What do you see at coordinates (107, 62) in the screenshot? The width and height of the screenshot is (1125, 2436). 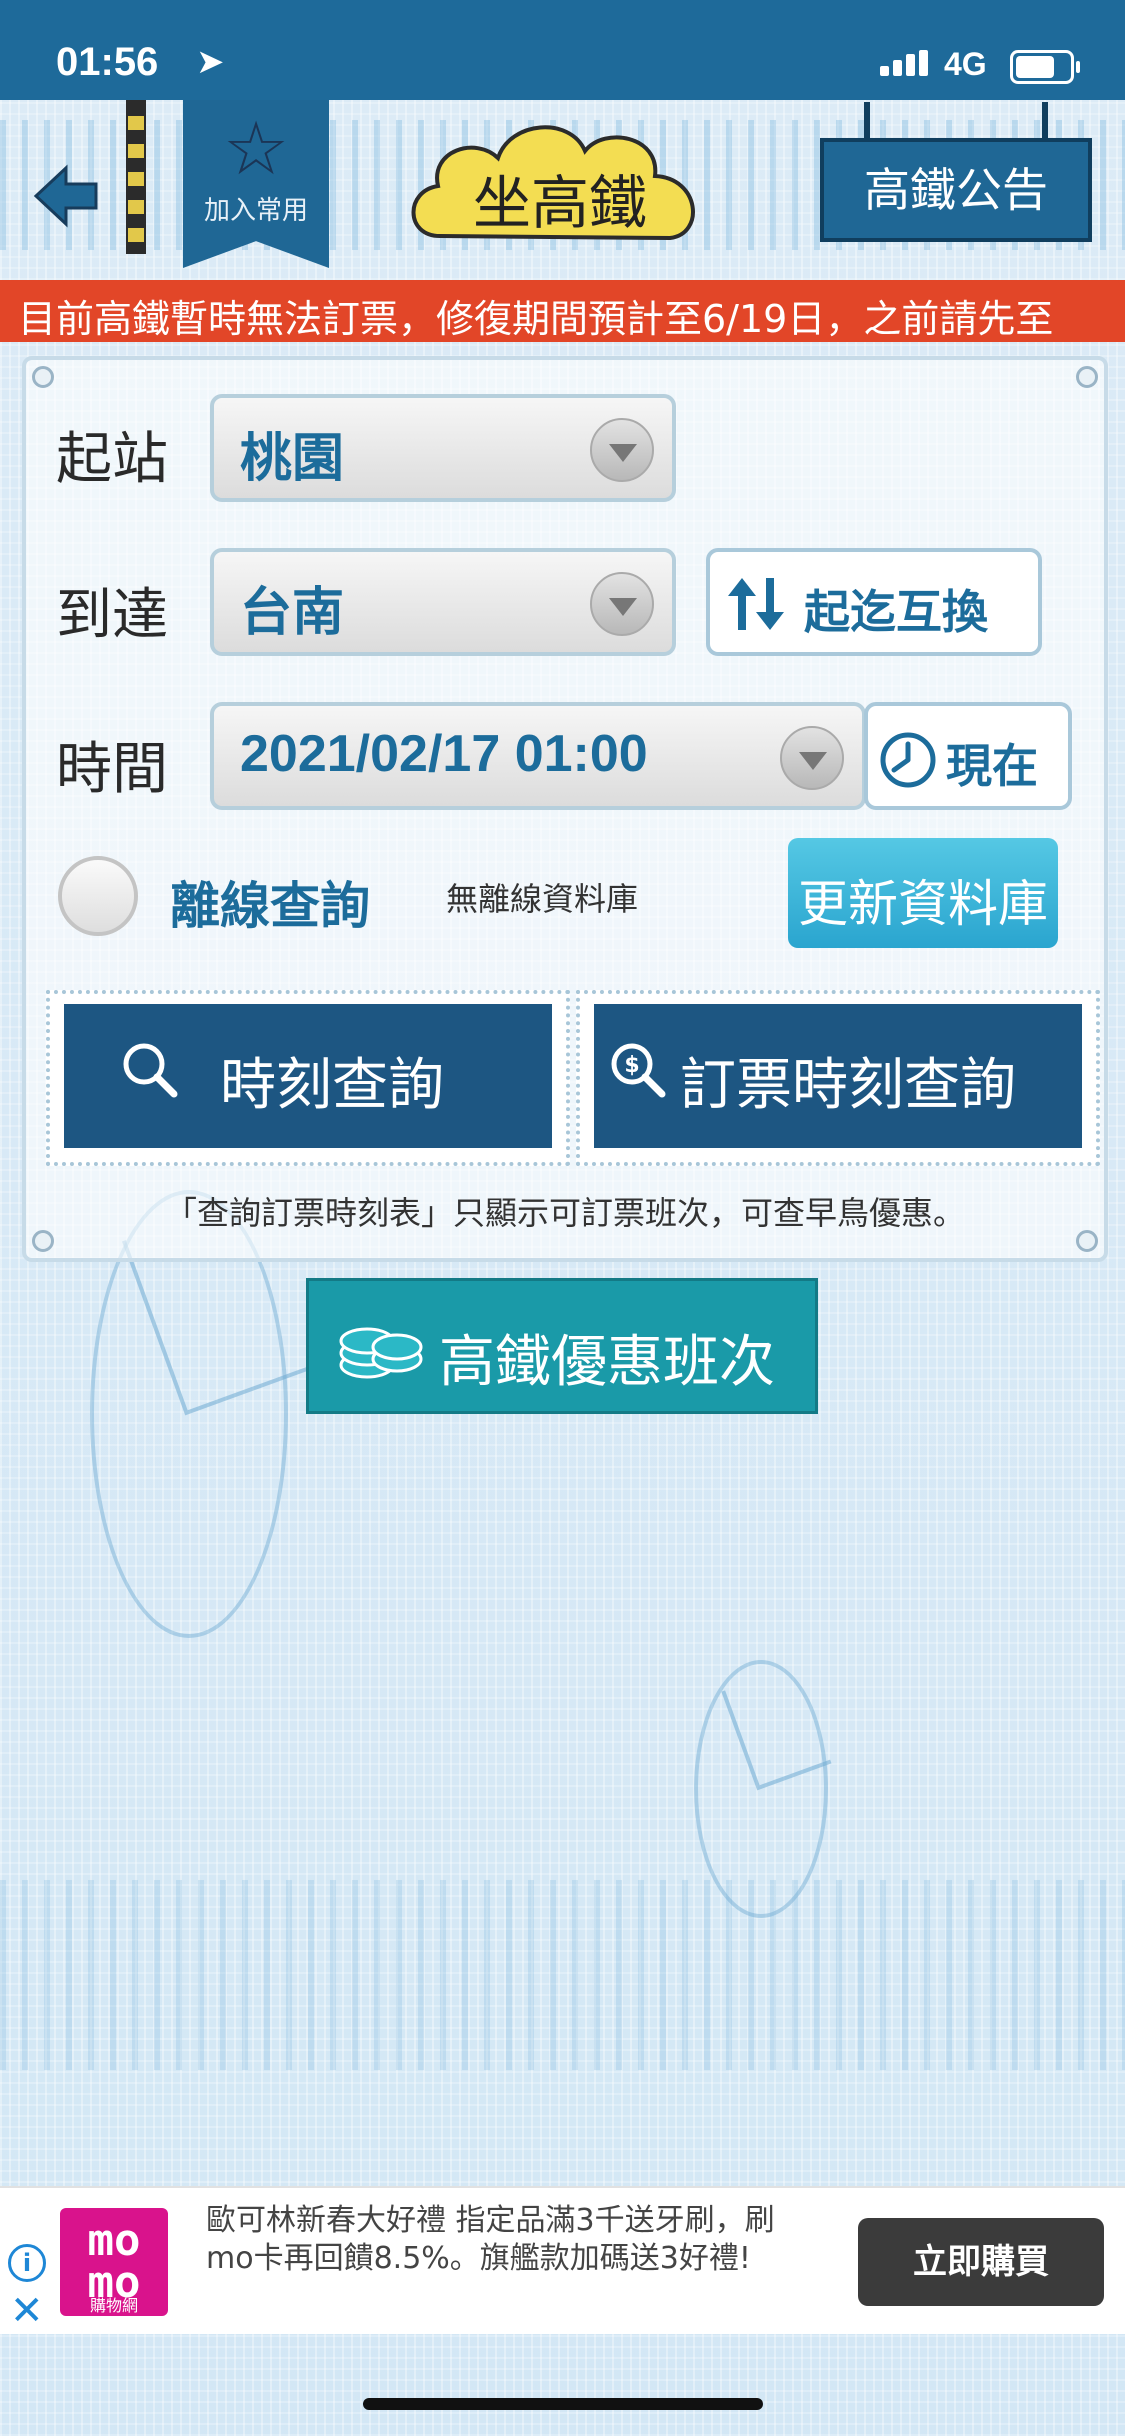 I see `status-time: 01:56` at bounding box center [107, 62].